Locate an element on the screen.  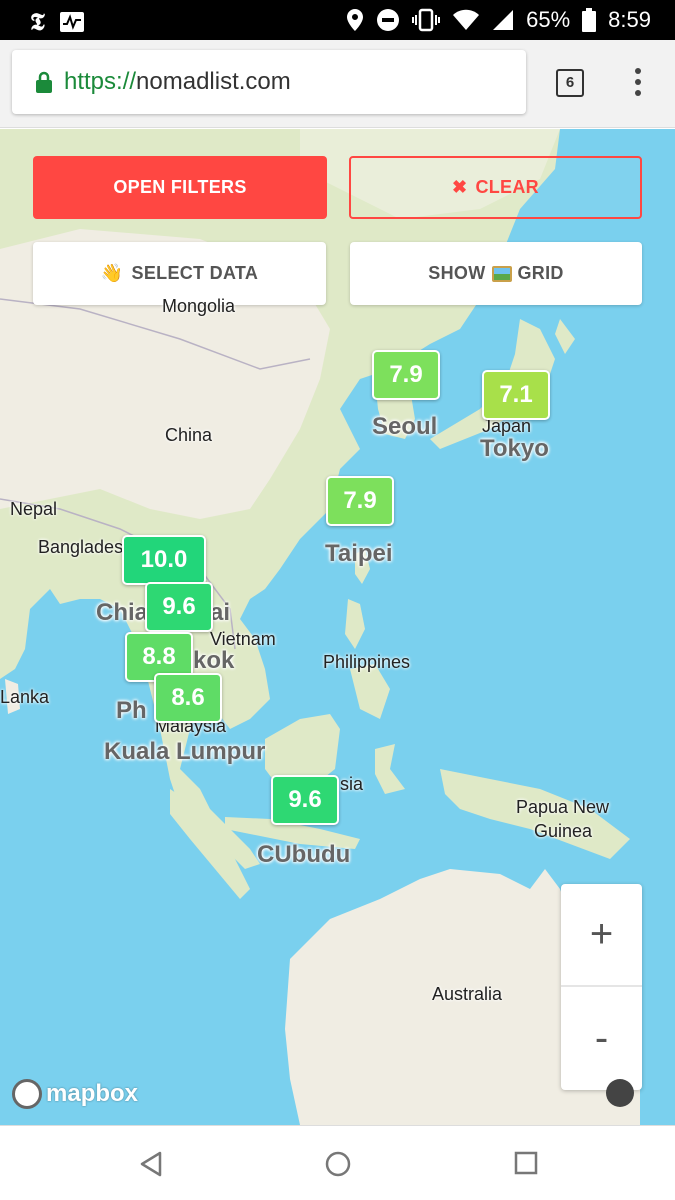
zoom-control: + - is located at coordinates (601, 987).